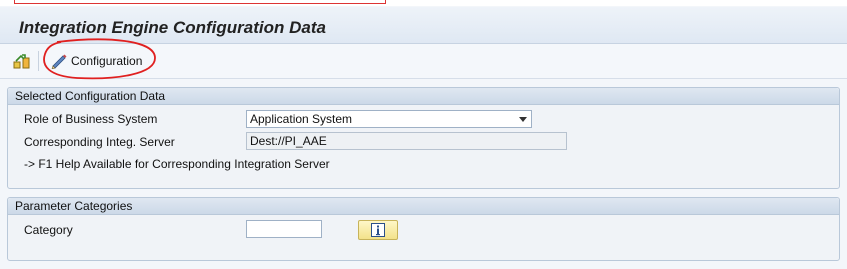 The width and height of the screenshot is (847, 269). What do you see at coordinates (423, 206) in the screenshot?
I see `group-title: Parameter Categories` at bounding box center [423, 206].